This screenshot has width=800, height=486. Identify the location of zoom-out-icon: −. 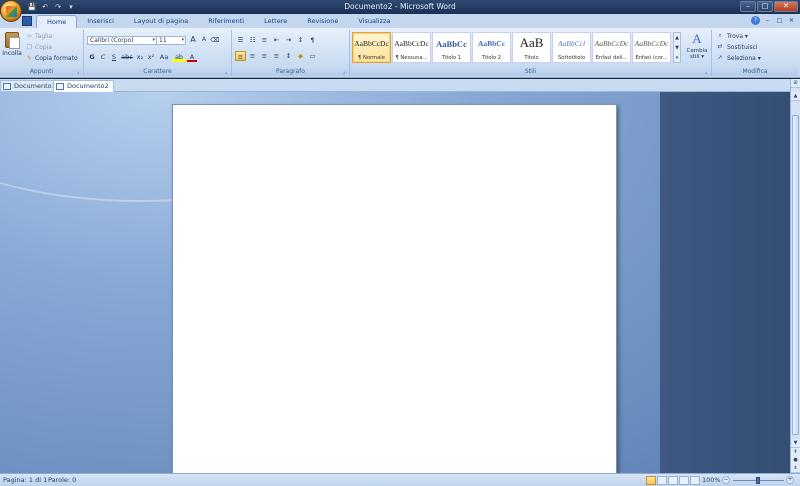
(726, 480).